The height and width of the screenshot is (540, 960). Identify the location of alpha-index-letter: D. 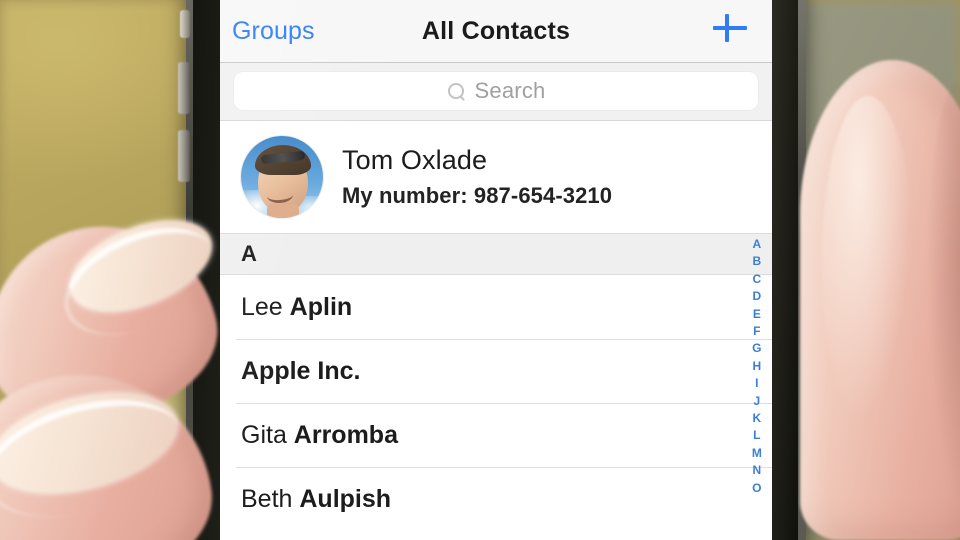
(757, 296).